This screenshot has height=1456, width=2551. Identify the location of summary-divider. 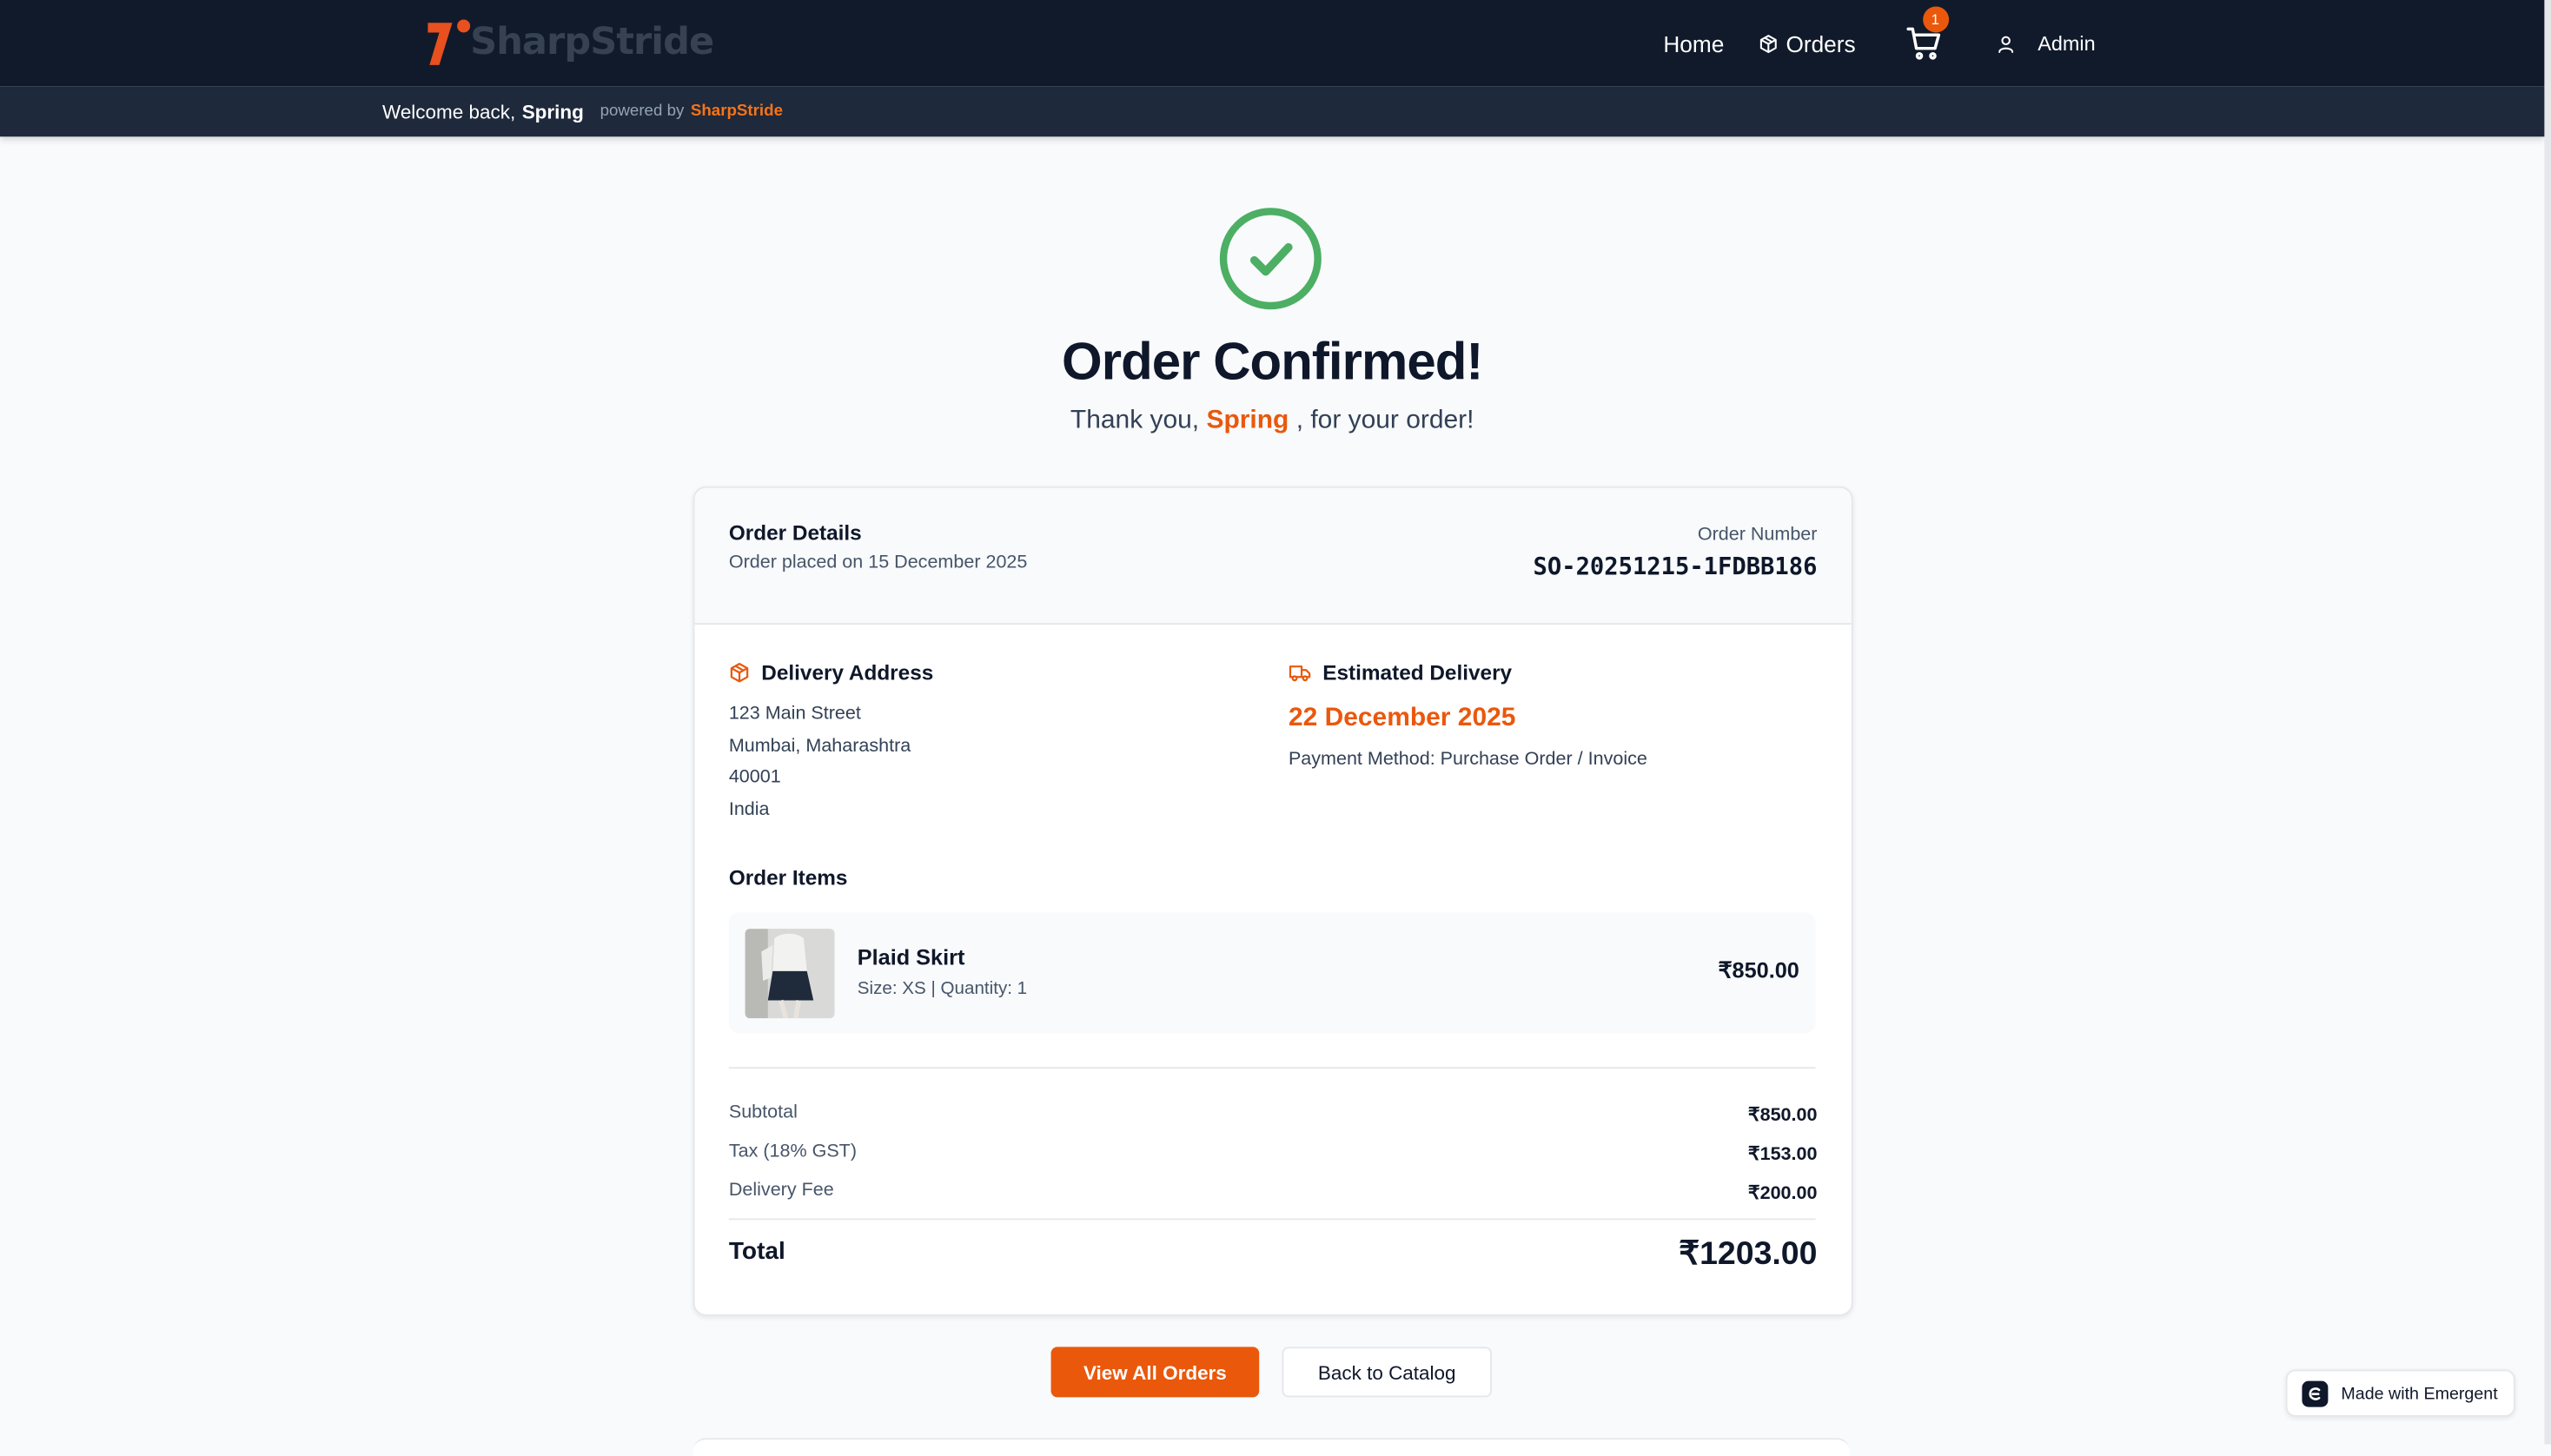
(1272, 1068).